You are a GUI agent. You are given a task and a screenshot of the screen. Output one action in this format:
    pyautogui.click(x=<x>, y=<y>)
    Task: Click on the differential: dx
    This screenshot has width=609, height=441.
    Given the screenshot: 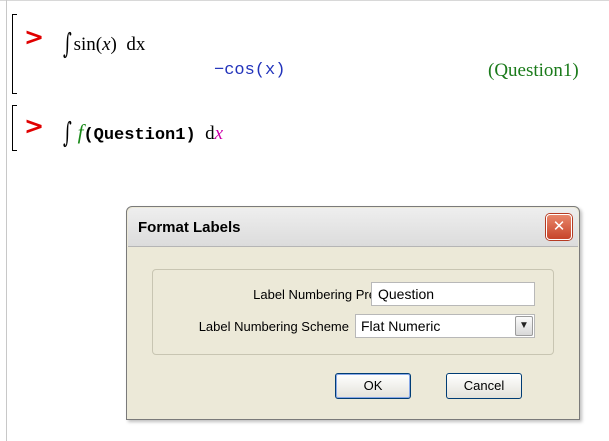 What is the action you would take?
    pyautogui.click(x=136, y=44)
    